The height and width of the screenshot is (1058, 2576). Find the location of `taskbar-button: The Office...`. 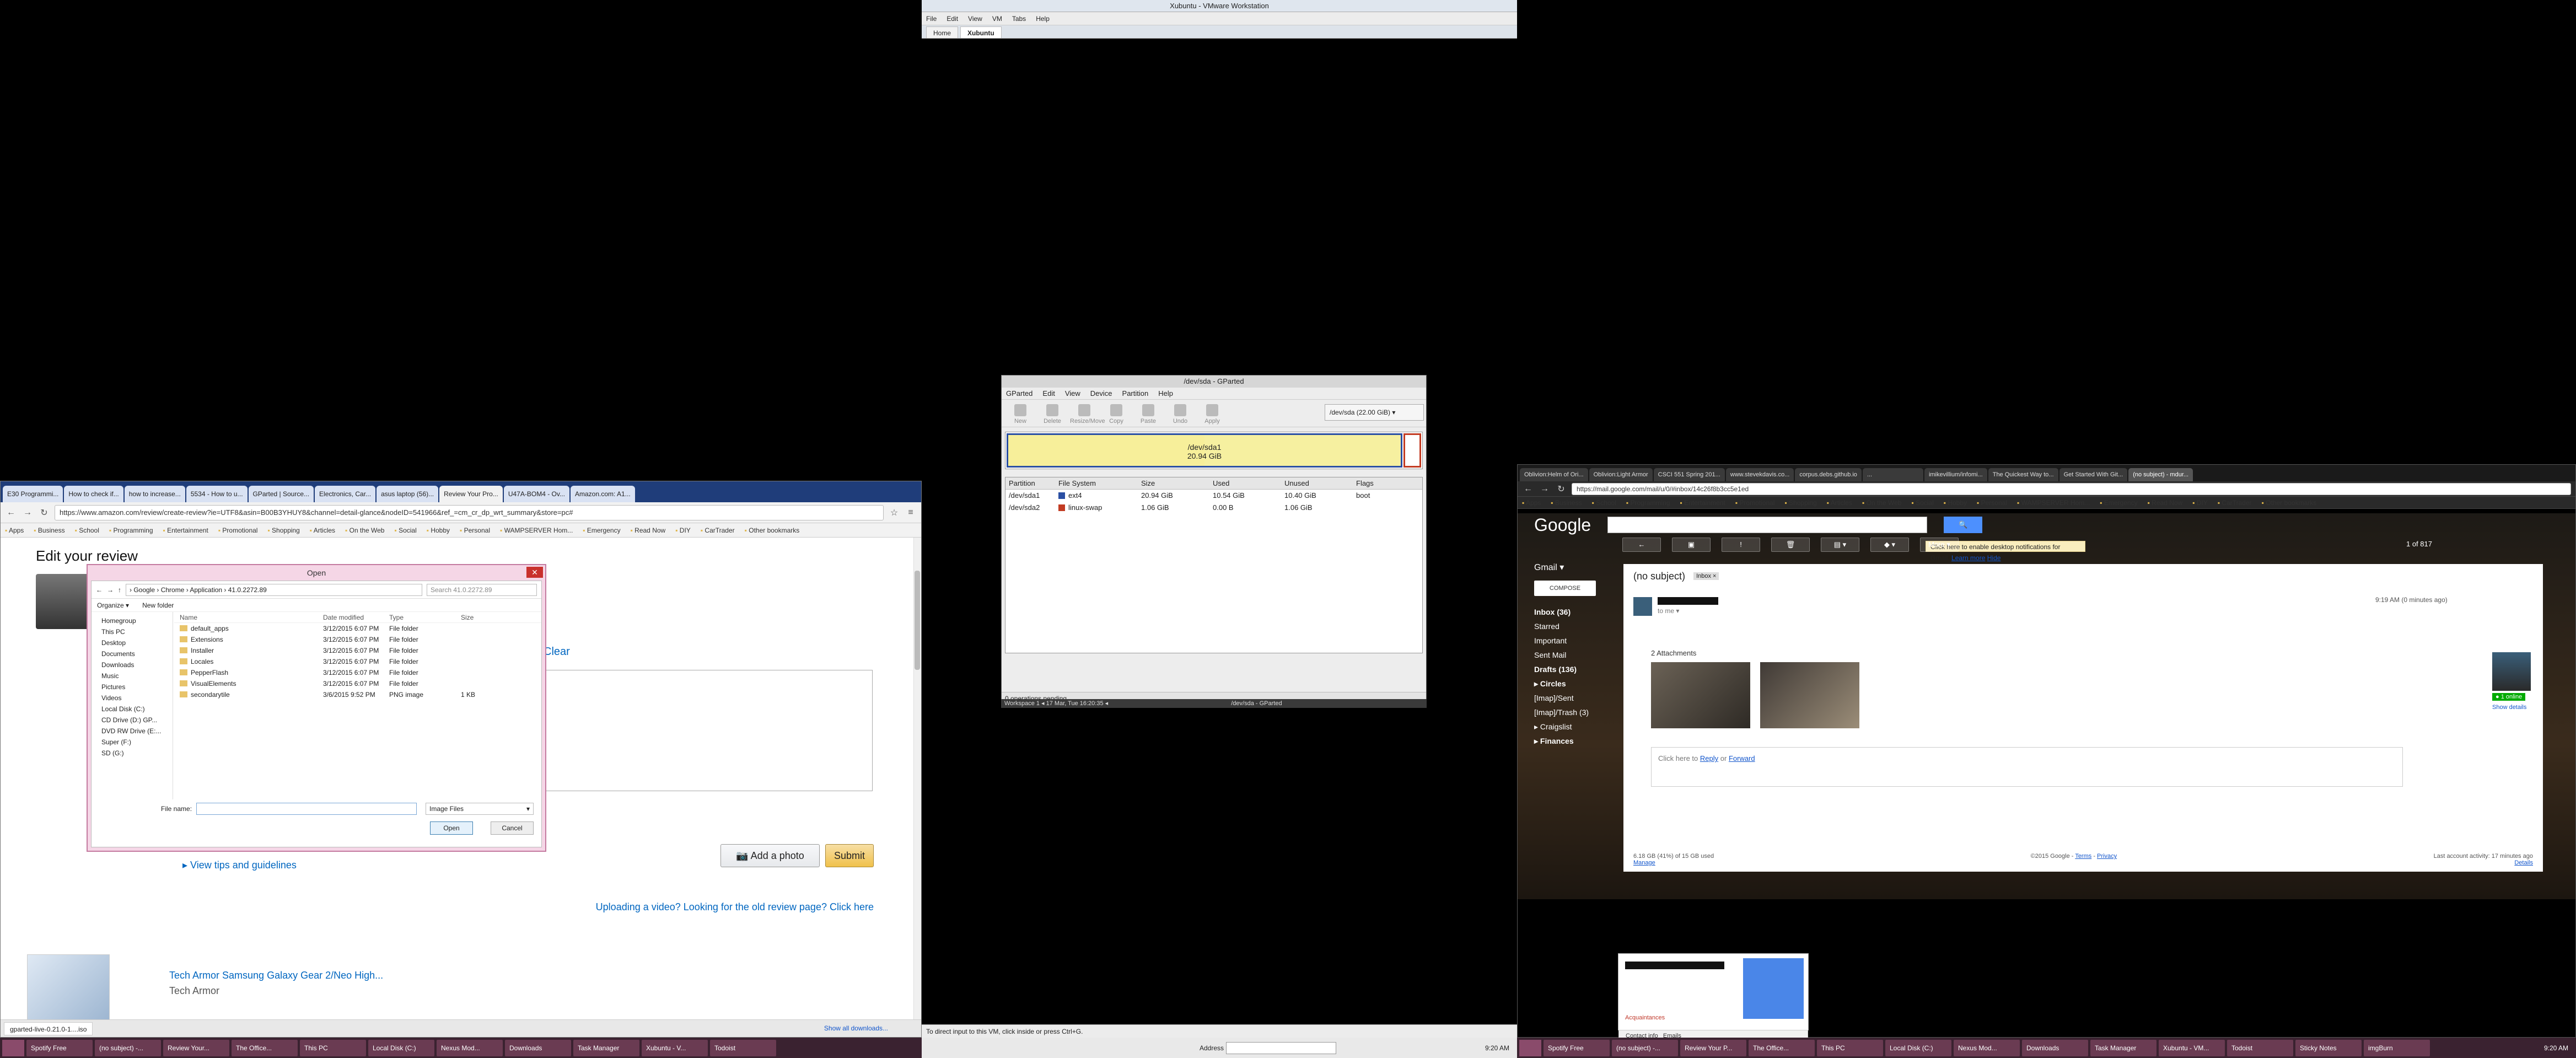

taskbar-button: The Office... is located at coordinates (1782, 1048).